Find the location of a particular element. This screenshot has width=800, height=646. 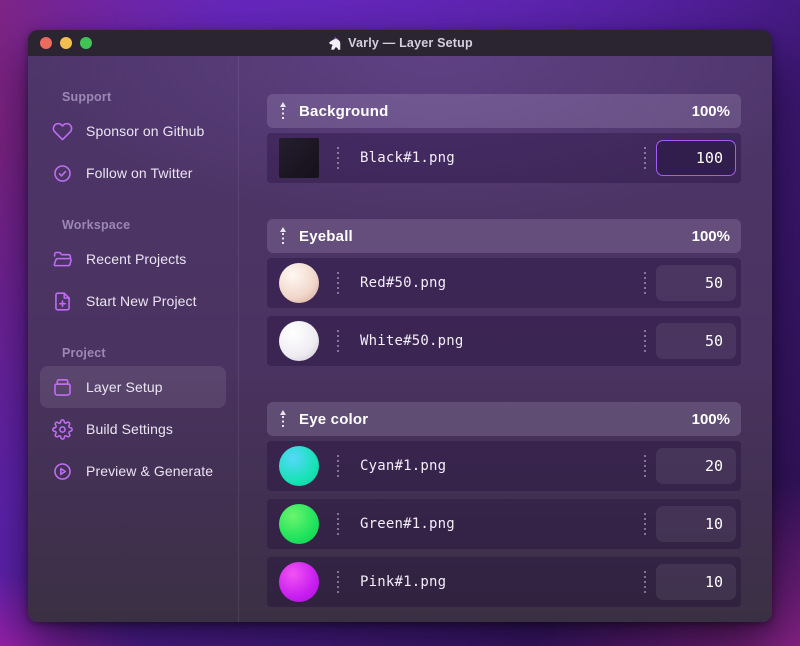

layer-row-green-1-png: Green#1.png is located at coordinates (504, 524).